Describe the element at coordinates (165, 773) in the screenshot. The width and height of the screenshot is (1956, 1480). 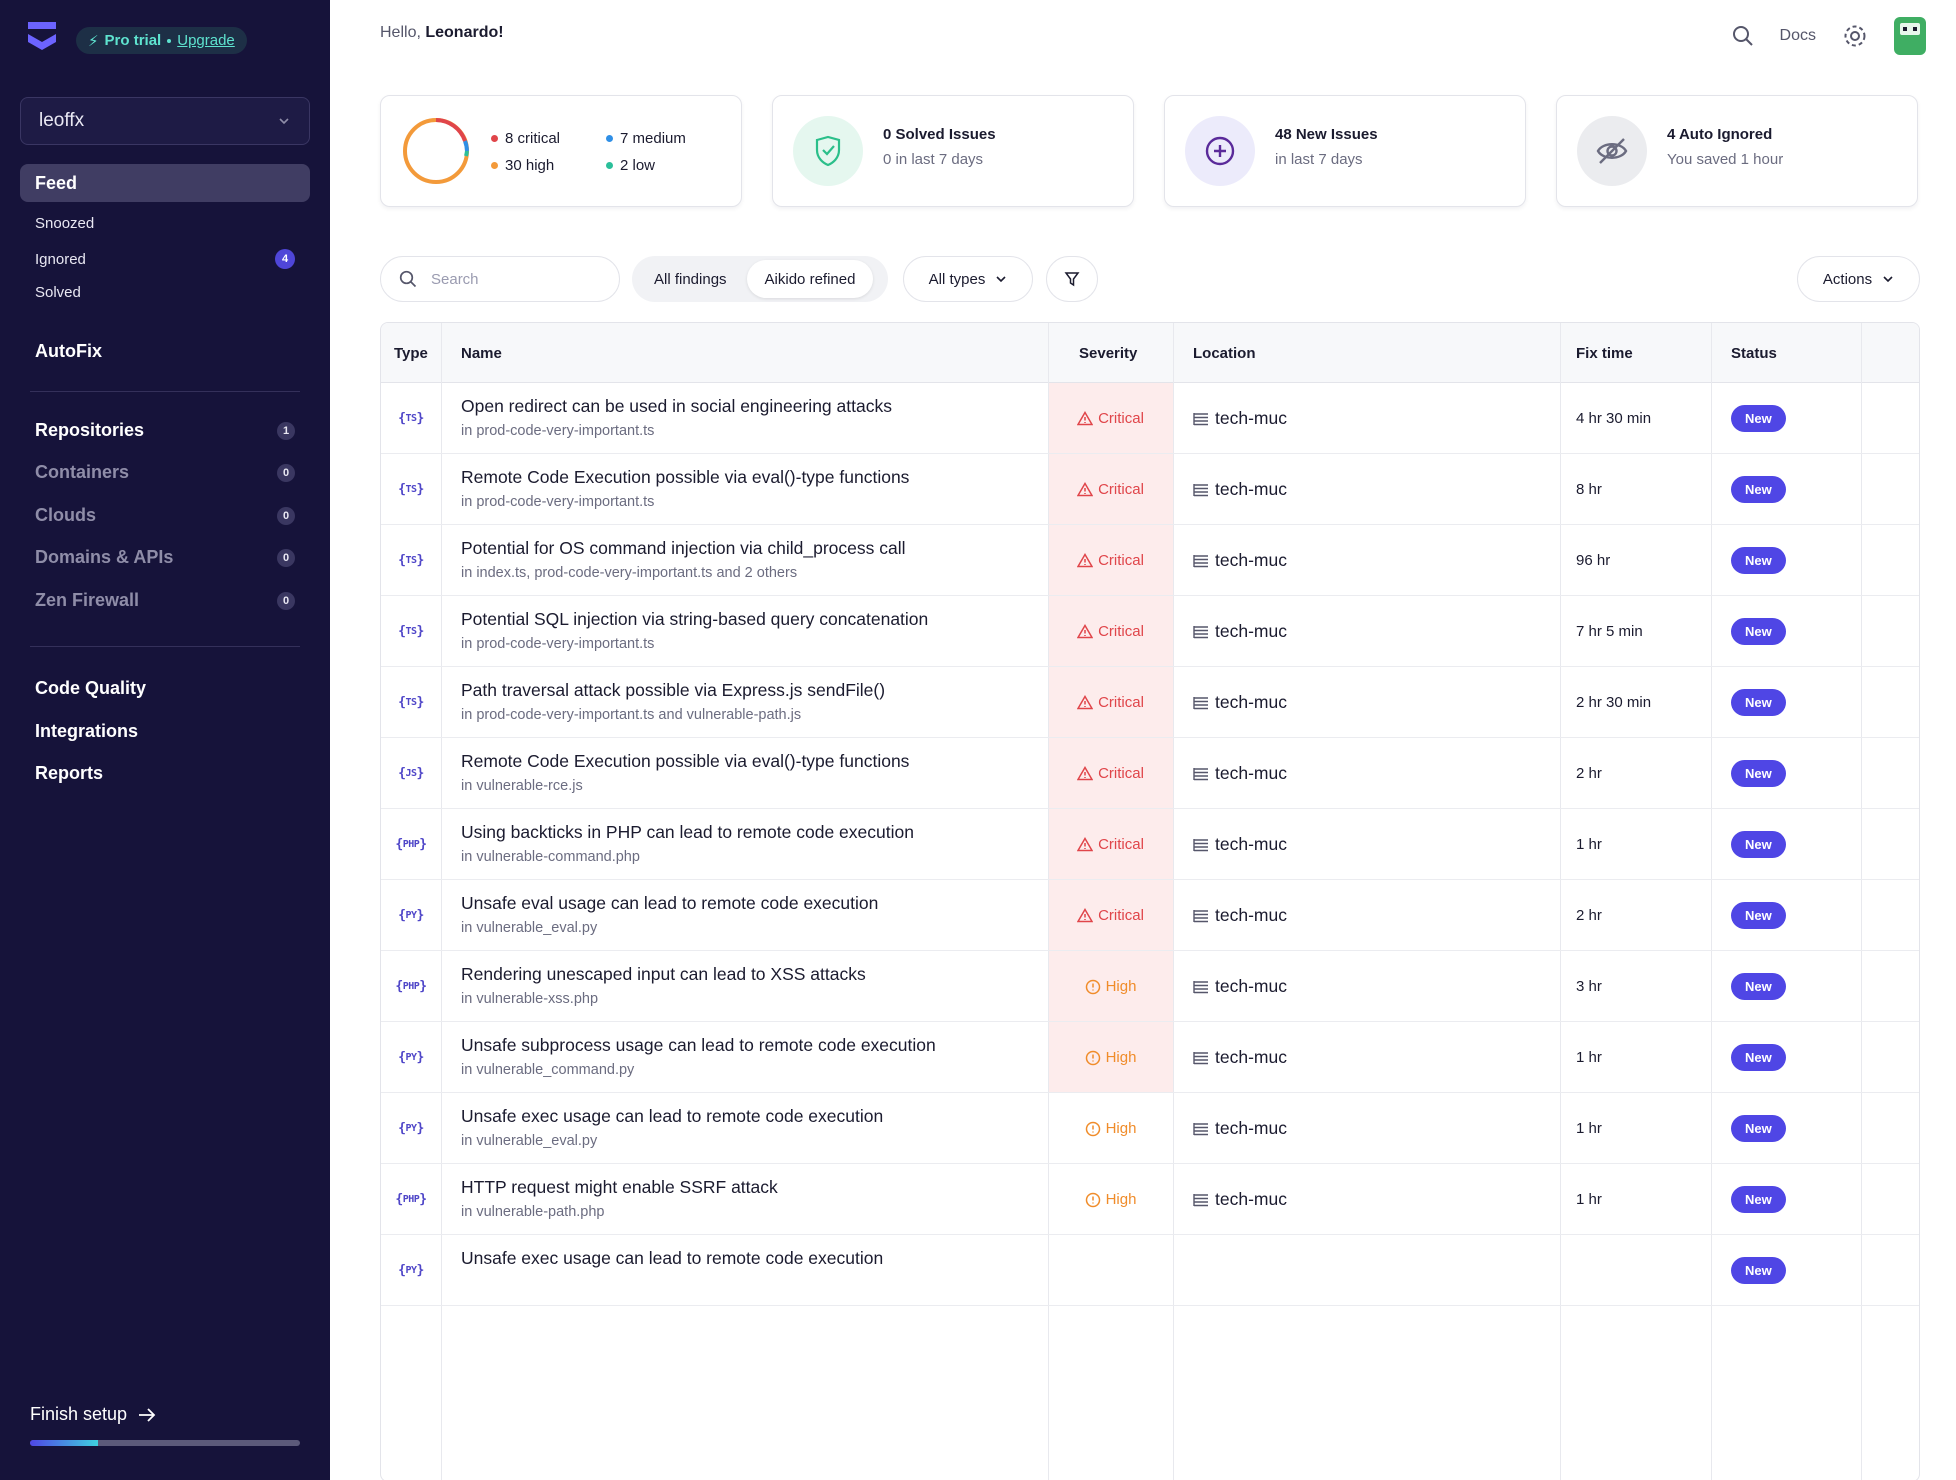
I see `sidebar-item-reports: Reports` at that location.